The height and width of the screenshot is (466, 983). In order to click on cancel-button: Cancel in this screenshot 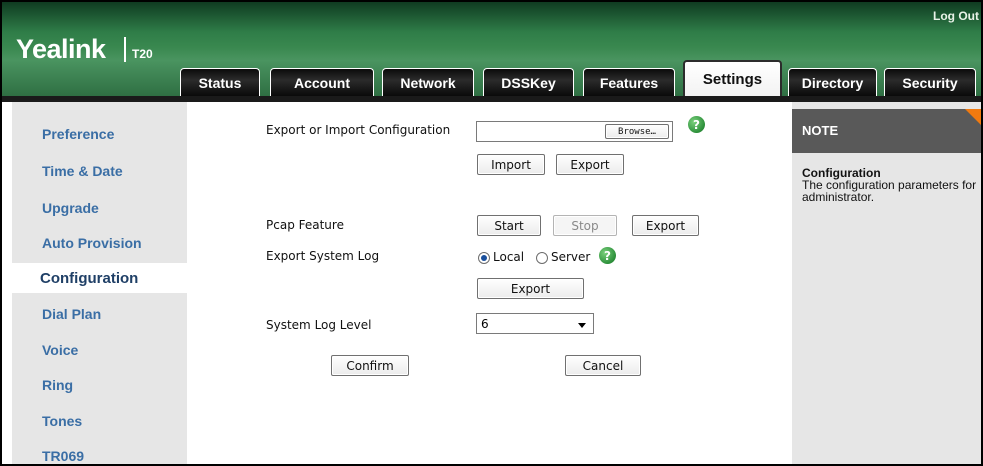, I will do `click(603, 365)`.